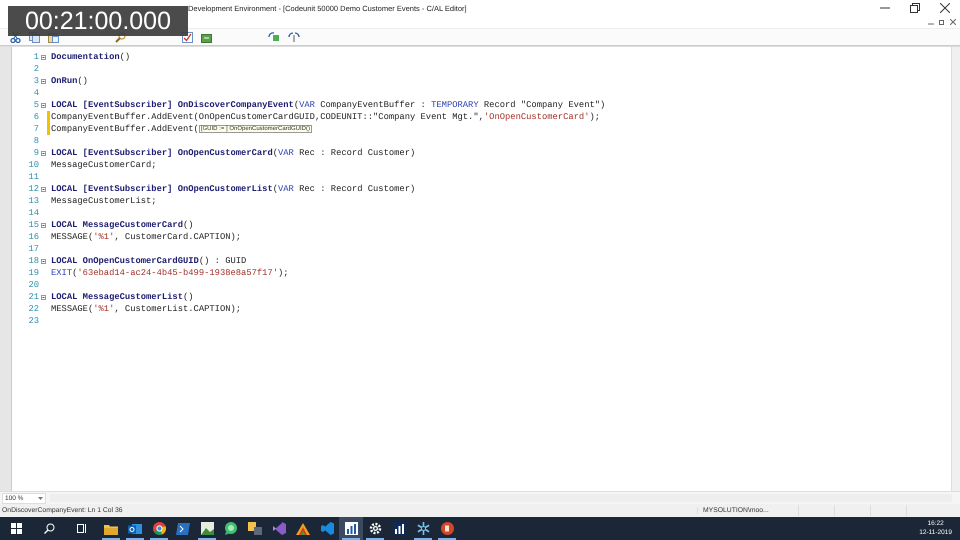  What do you see at coordinates (170, 273) in the screenshot?
I see `code-line: EXIT('63ebad14-ac24-4b45-b499-1938e8a57f17');` at bounding box center [170, 273].